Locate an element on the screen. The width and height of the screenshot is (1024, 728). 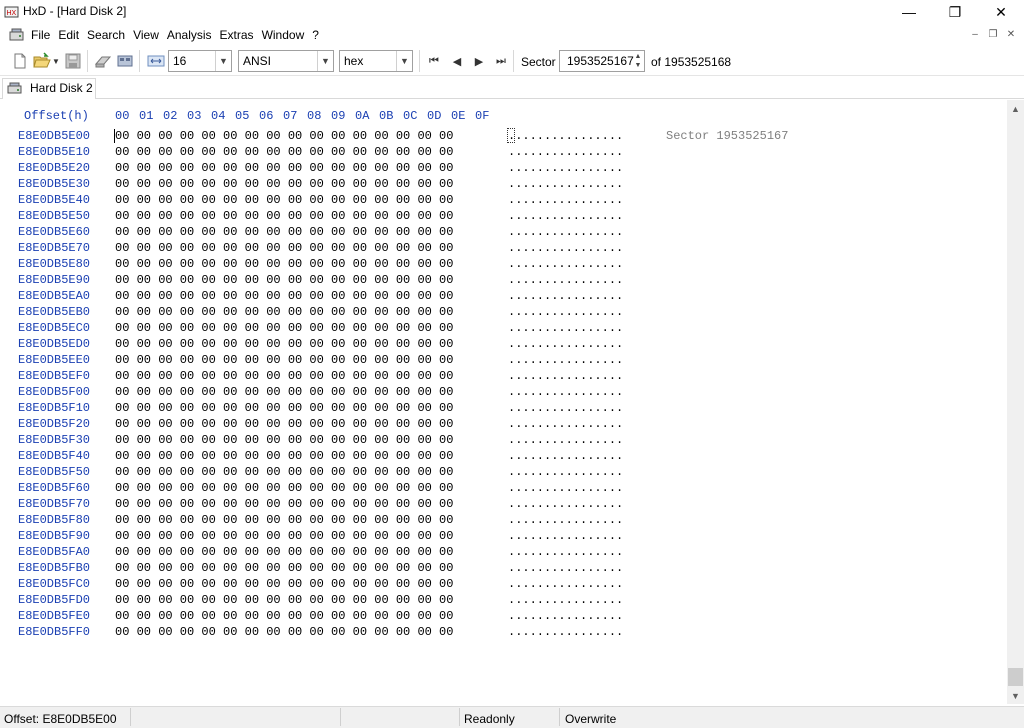
first-sector-icon: ⏮ is located at coordinates (434, 61).